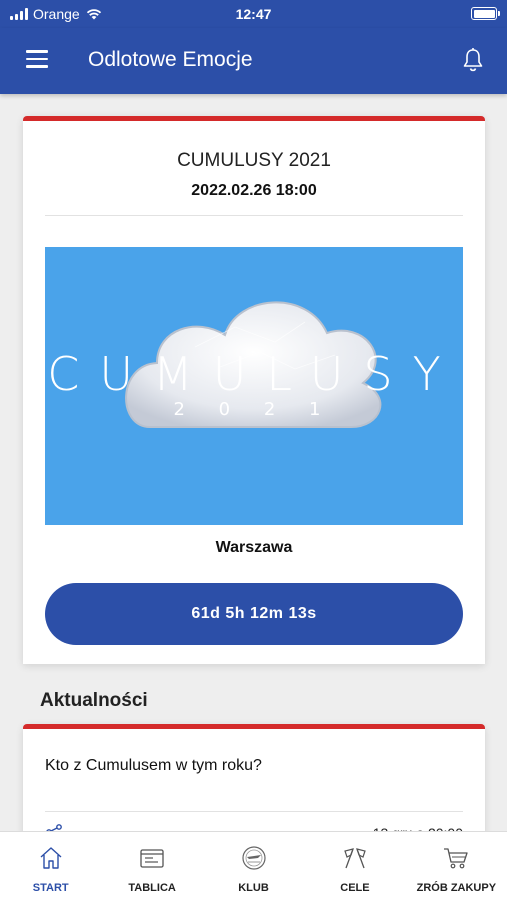 The image size is (507, 900). I want to click on signal-icon, so click(19, 14).